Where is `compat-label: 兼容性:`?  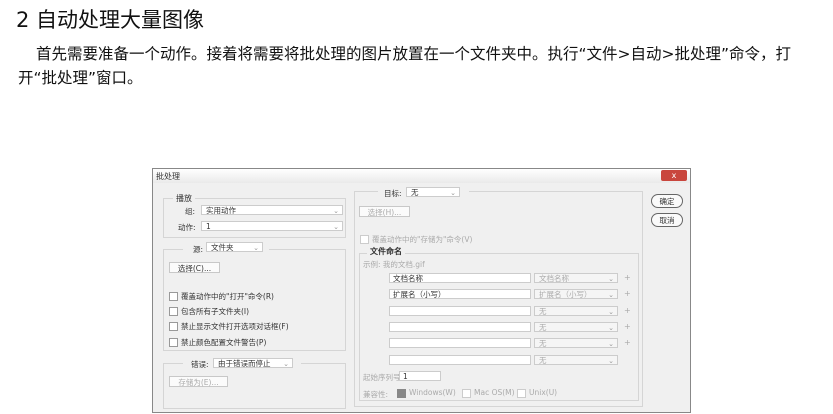
compat-label: 兼容性: is located at coordinates (376, 394).